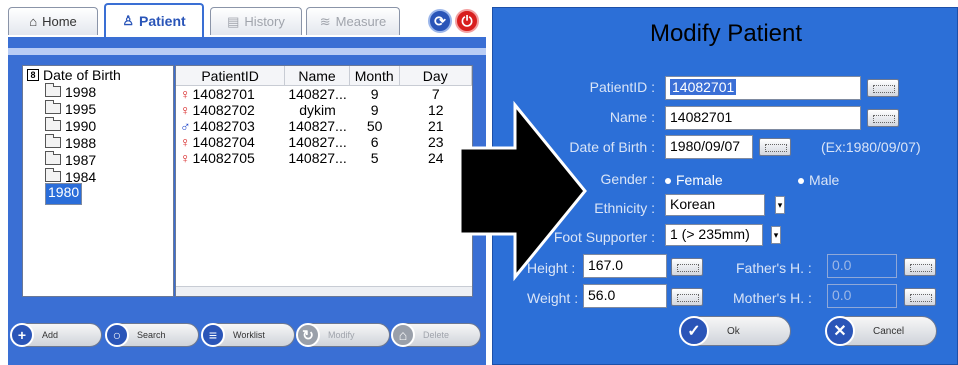 This screenshot has width=958, height=365. What do you see at coordinates (622, 87) in the screenshot?
I see `patientid-label: PatientID :` at bounding box center [622, 87].